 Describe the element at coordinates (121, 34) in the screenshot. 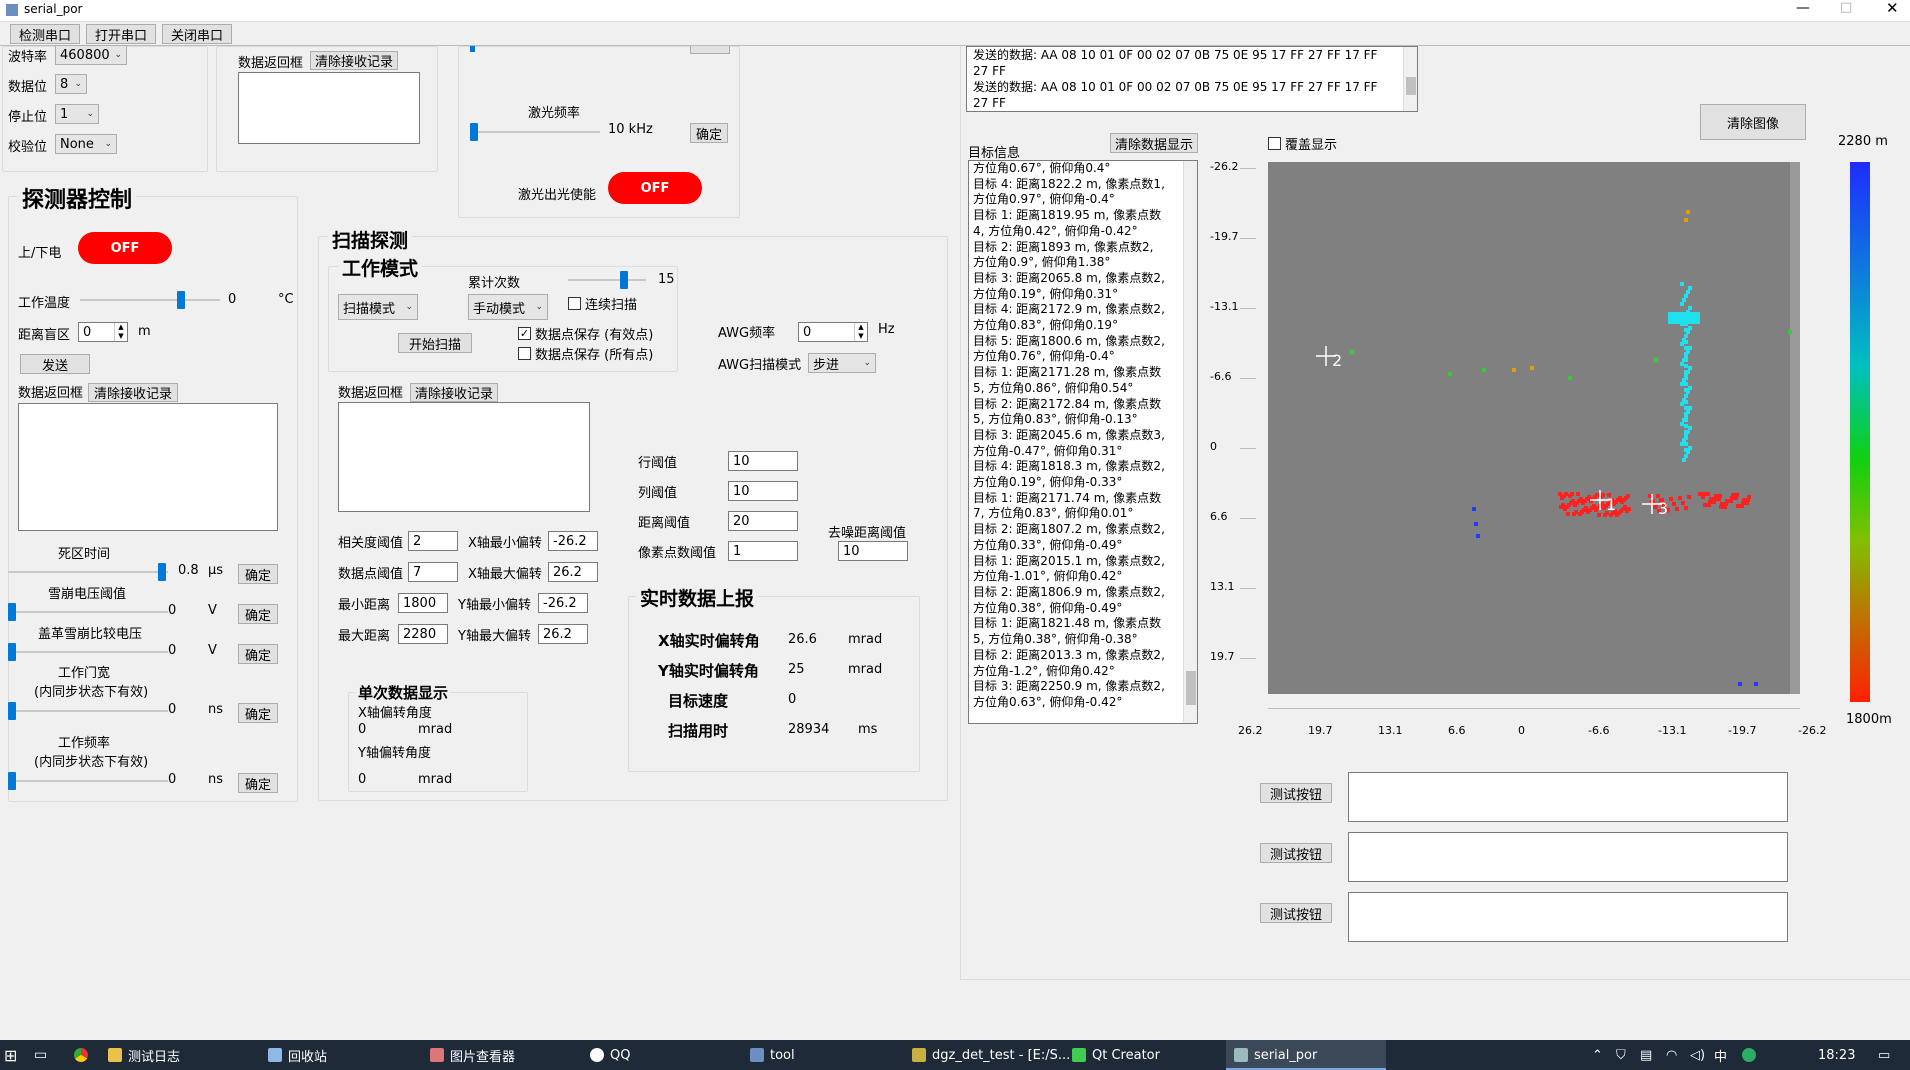

I see `open-port-button: 打开串口` at that location.